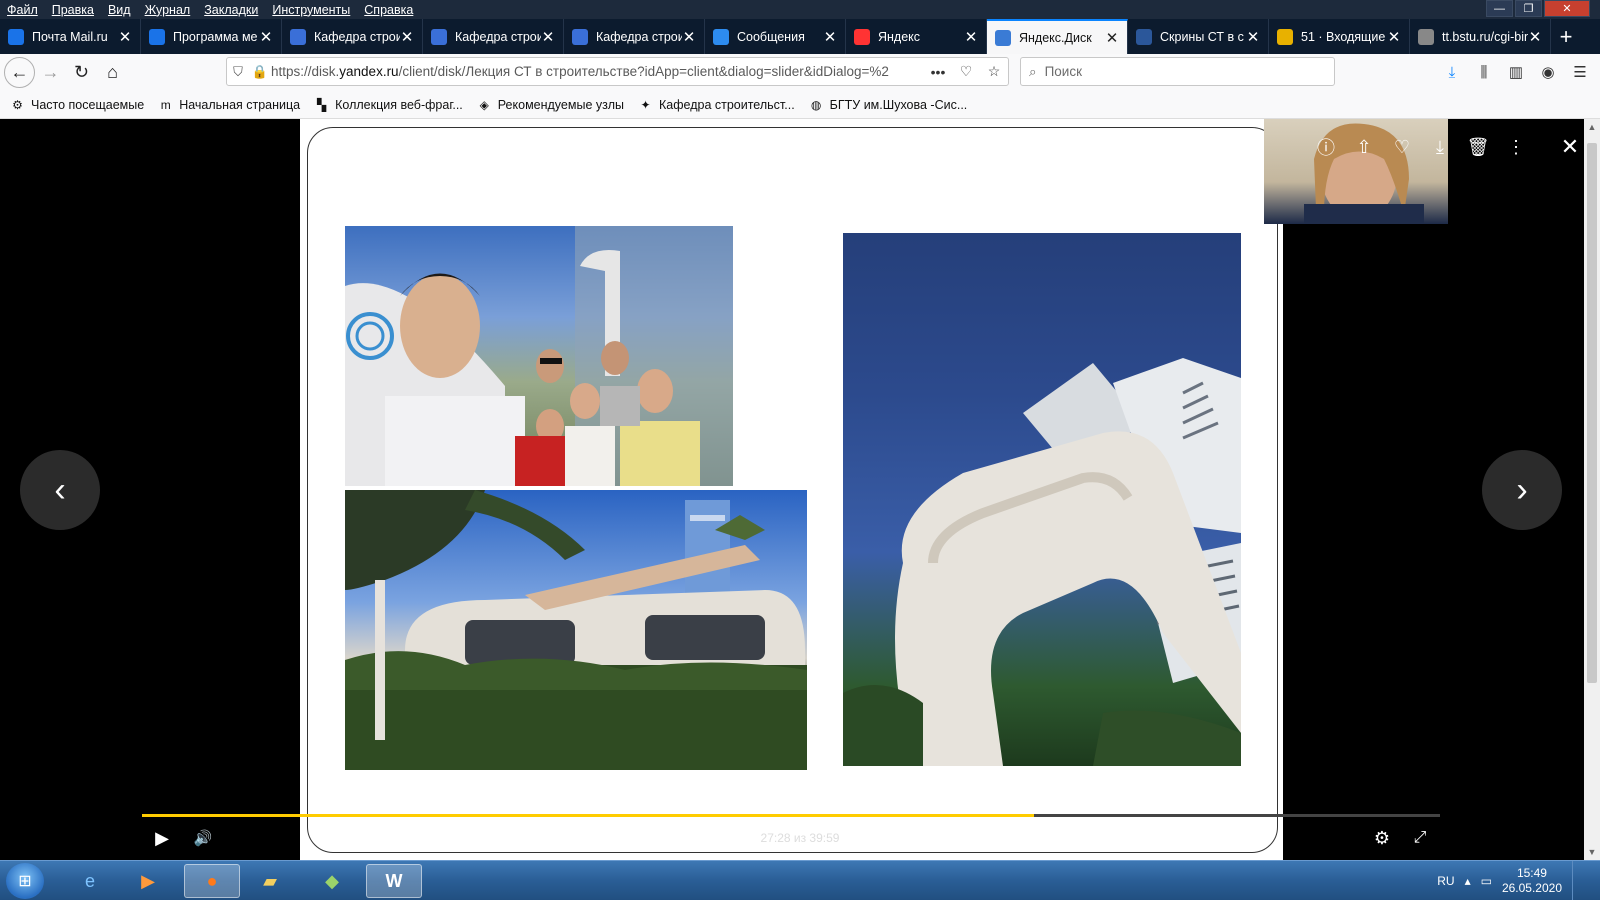 The image size is (1600, 900). Describe the element at coordinates (162, 838) in the screenshot. I see `play-button: ▶` at that location.